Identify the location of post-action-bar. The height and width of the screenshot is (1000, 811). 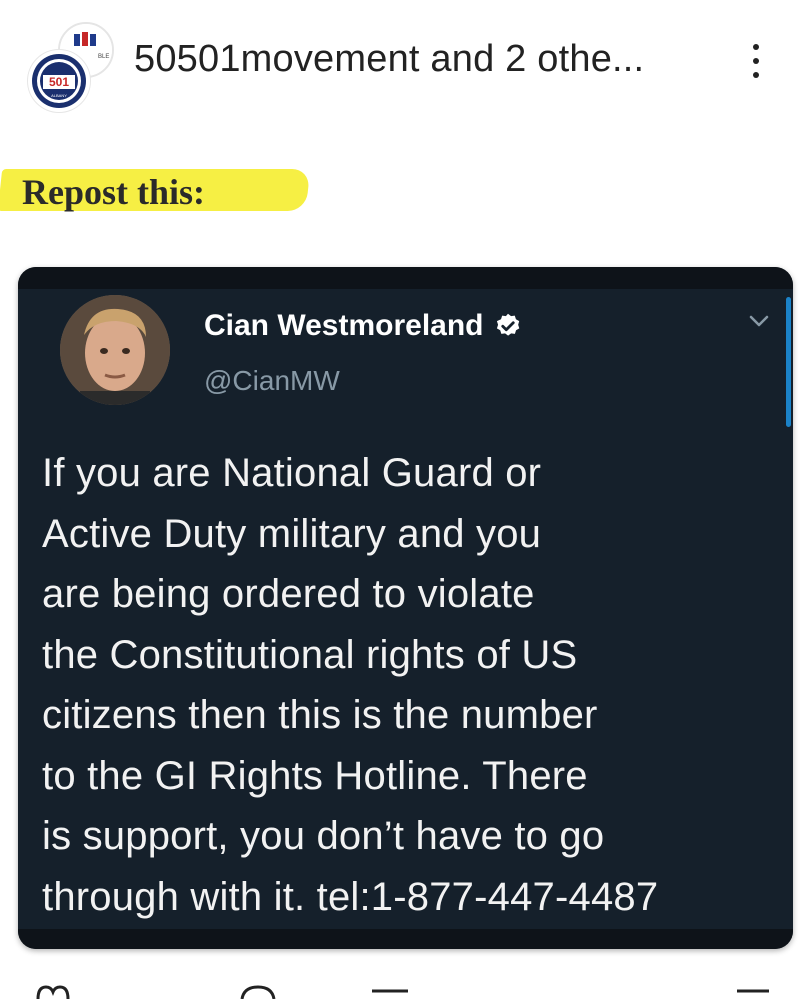
(405, 992).